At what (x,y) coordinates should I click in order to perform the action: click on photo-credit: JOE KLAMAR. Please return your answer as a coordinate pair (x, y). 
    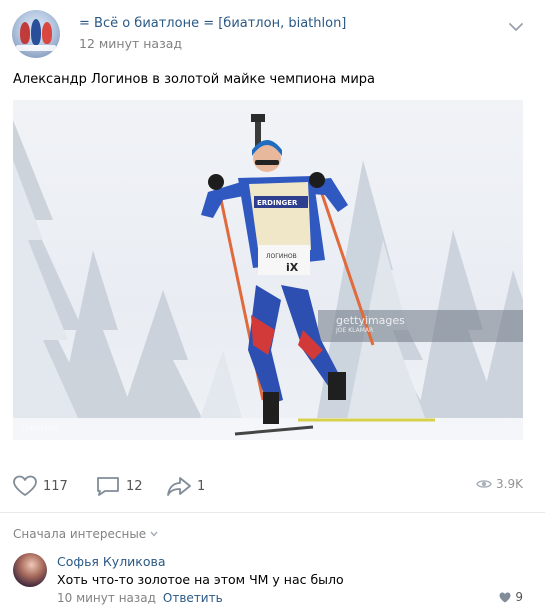
    Looking at the image, I should click on (355, 330).